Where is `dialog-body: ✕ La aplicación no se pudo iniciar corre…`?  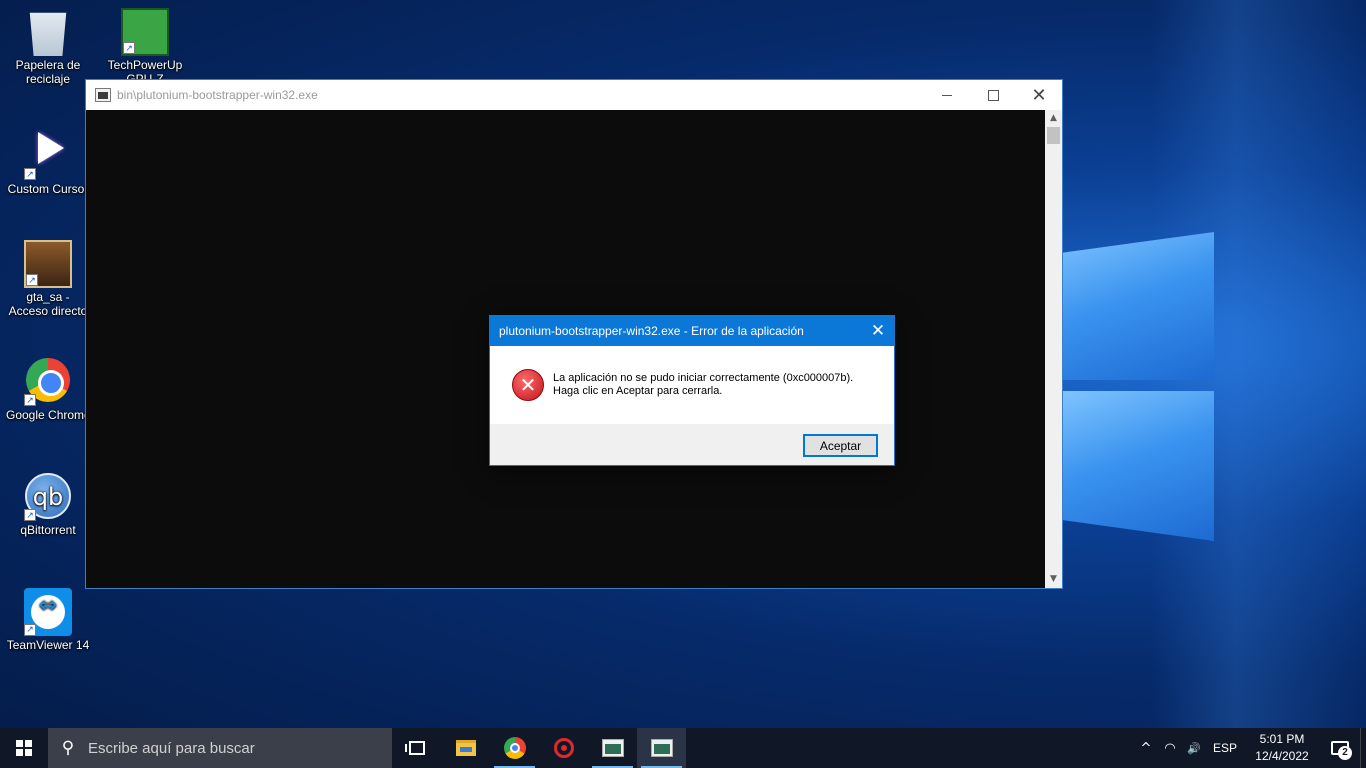 dialog-body: ✕ La aplicación no se pudo iniciar corre… is located at coordinates (692, 385).